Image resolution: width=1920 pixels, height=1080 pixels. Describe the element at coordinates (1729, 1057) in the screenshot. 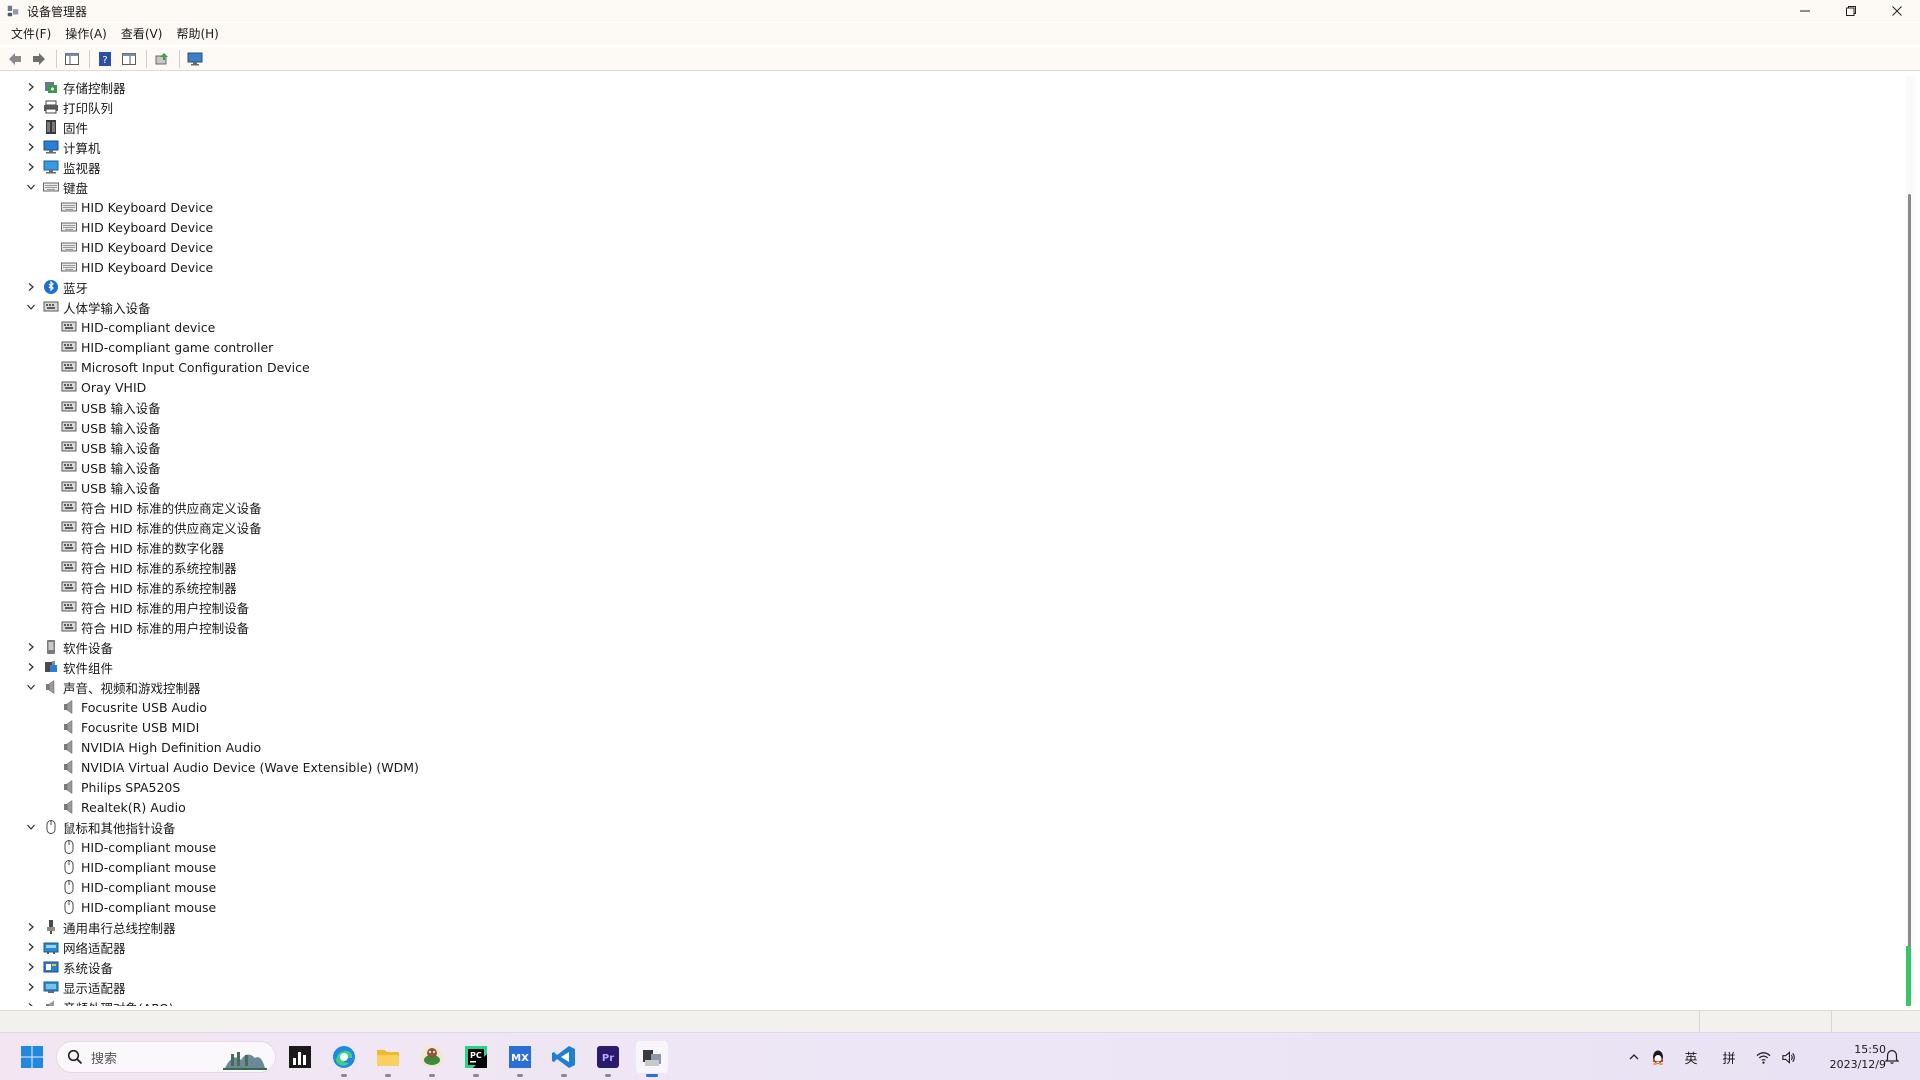

I see `ime-mode: 拼` at that location.